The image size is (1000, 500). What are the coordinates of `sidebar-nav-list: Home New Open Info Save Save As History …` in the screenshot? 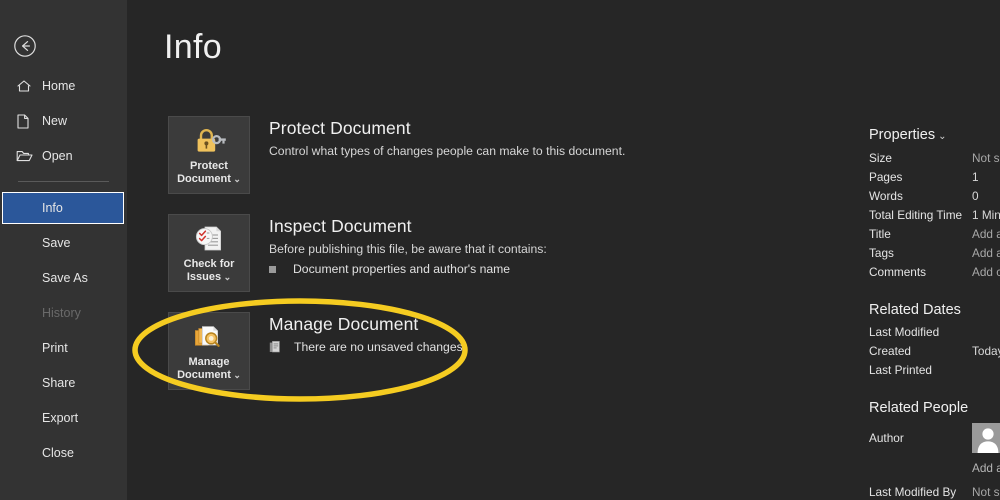 It's located at (63, 271).